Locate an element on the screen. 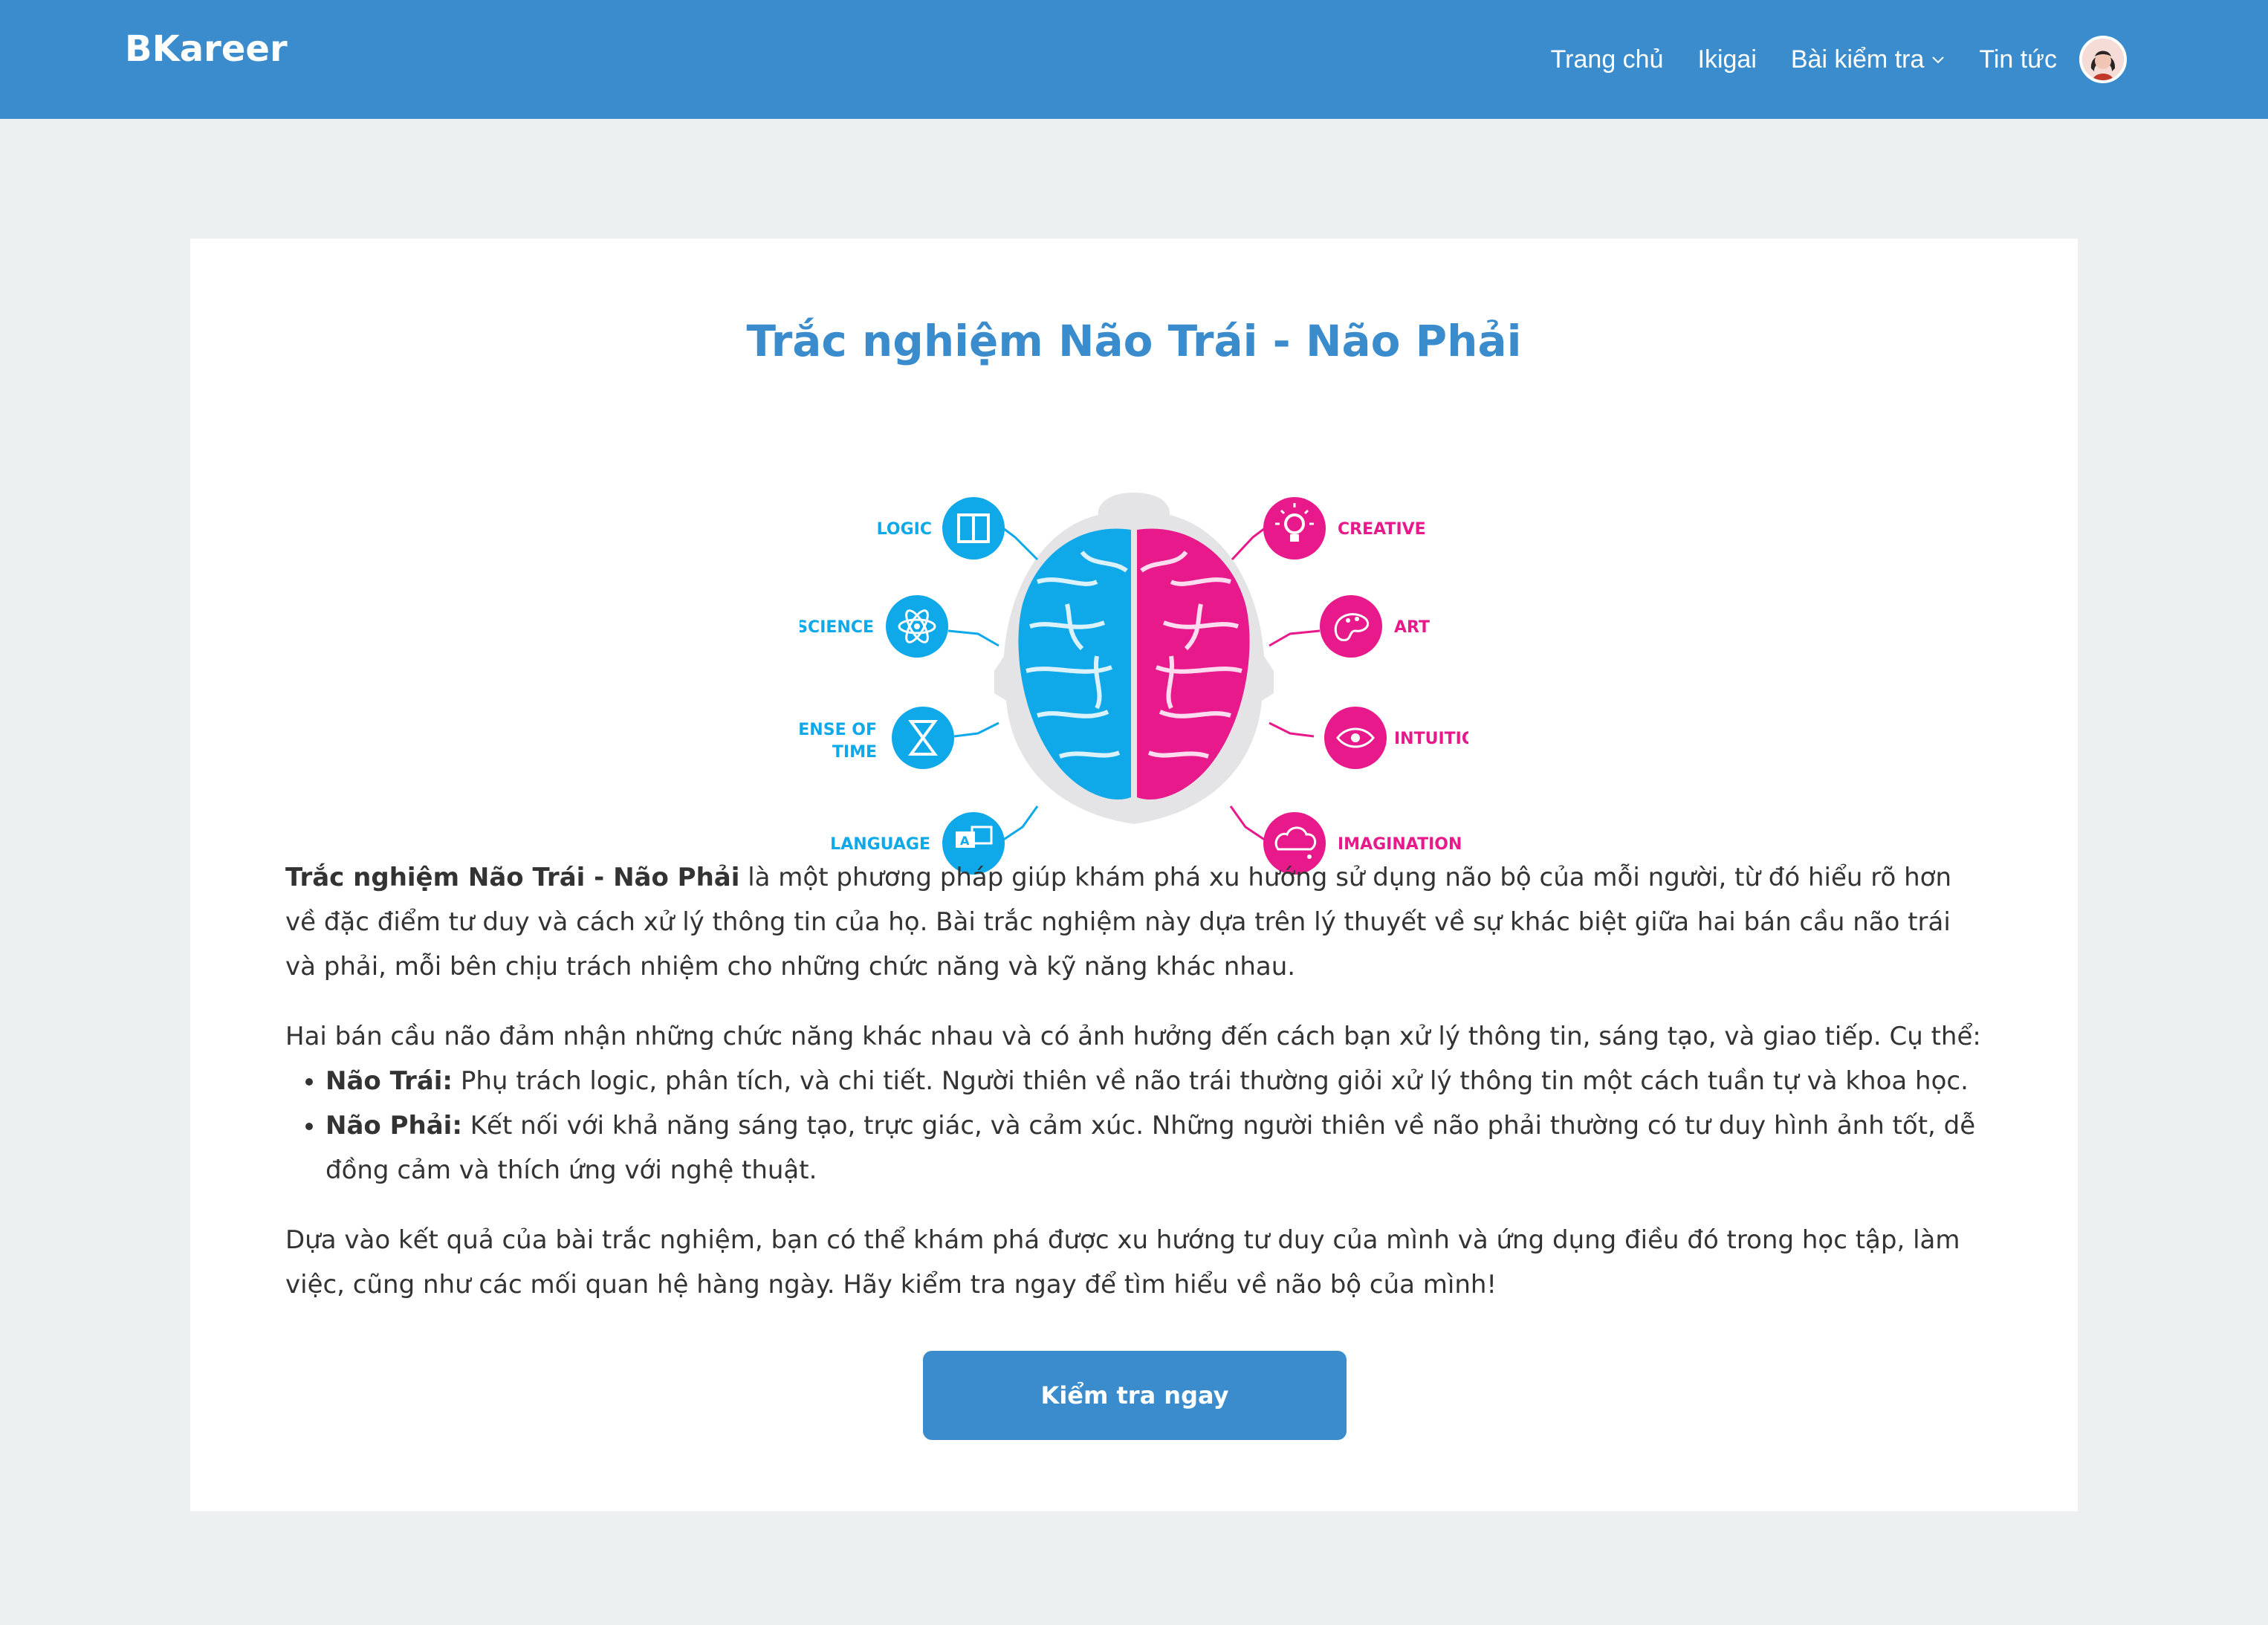 The width and height of the screenshot is (2268, 1625). nav-home: Trang chủ is located at coordinates (1607, 59).